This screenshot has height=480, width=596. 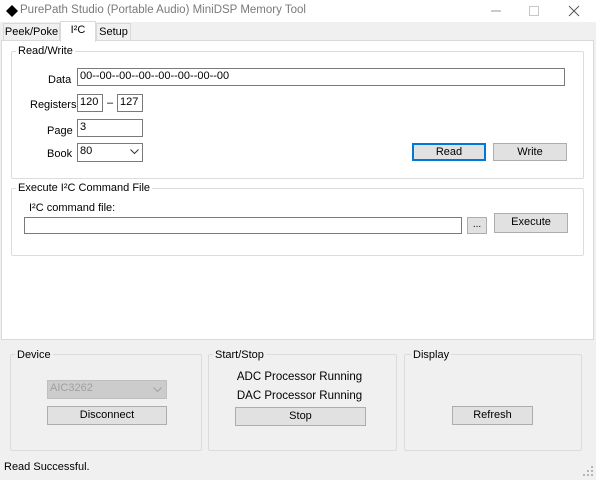 I want to click on tab-peek-poke: Peek/Poke, so click(x=31, y=32).